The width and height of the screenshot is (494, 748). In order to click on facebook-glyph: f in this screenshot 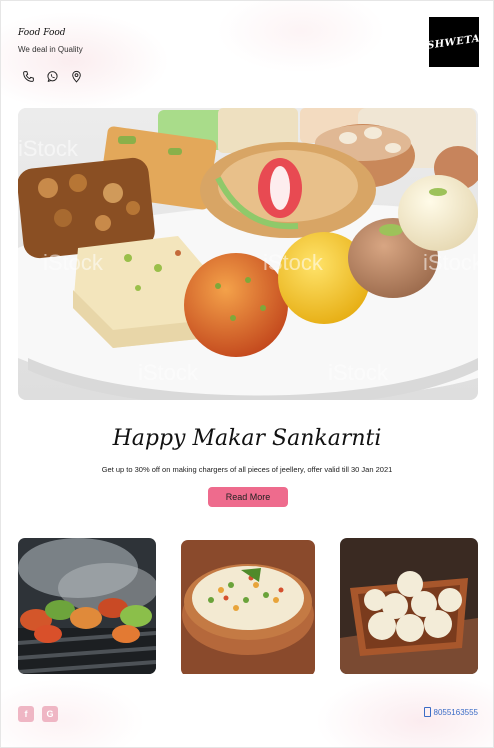, I will do `click(26, 714)`.